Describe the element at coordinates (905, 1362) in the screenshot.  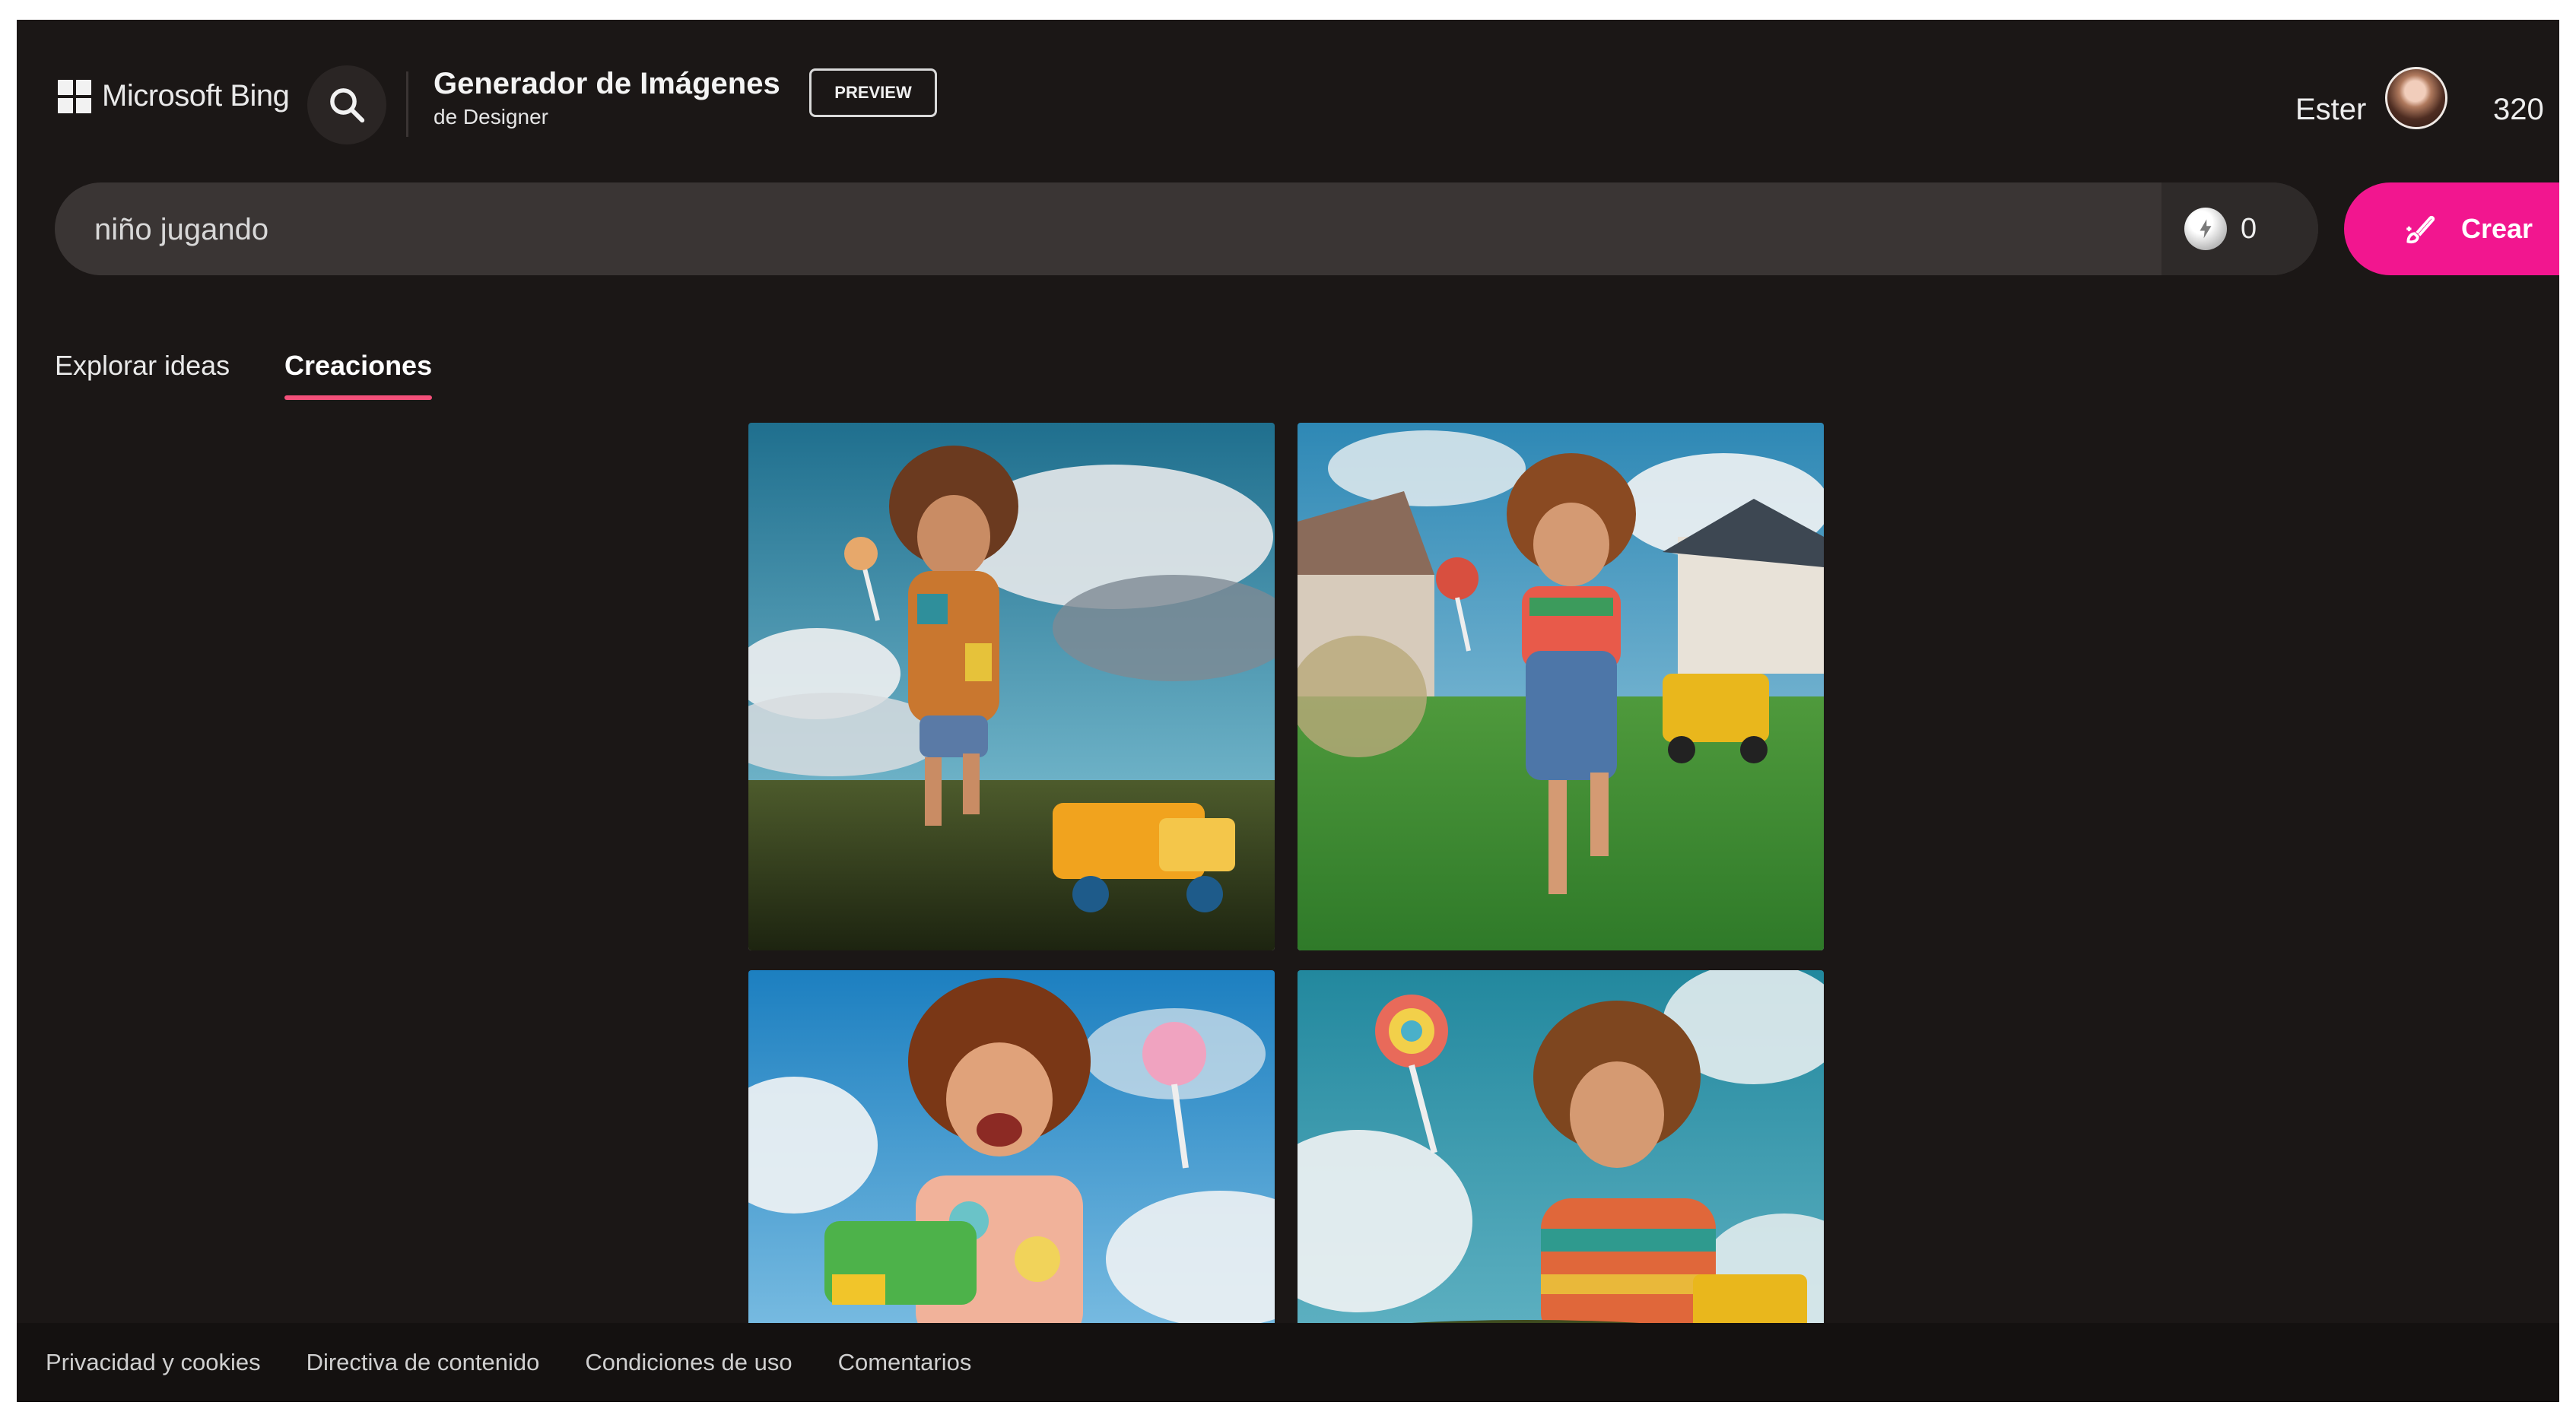
I see `footer-link-feedback: Comentarios` at that location.